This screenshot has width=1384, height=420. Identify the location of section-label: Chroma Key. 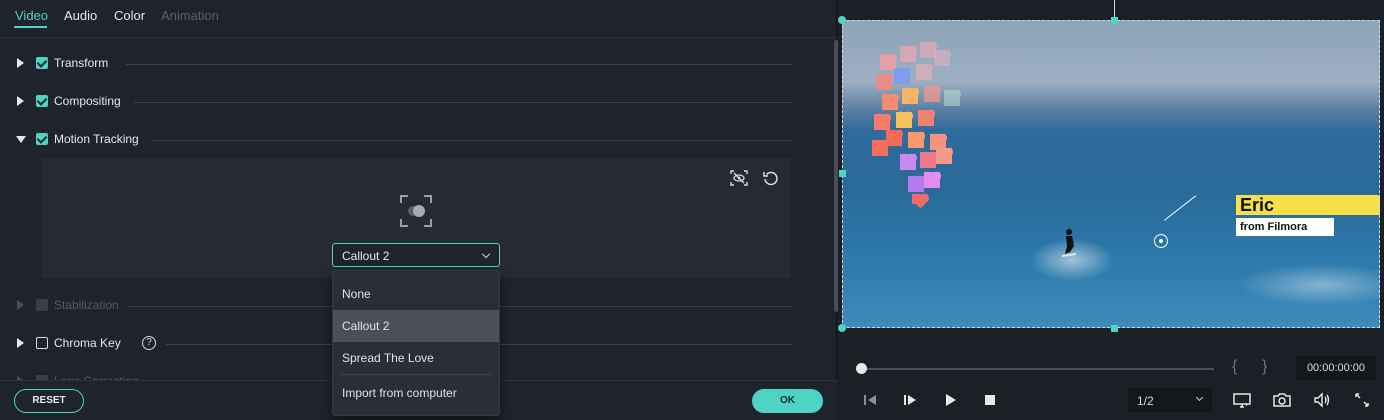
(87, 343).